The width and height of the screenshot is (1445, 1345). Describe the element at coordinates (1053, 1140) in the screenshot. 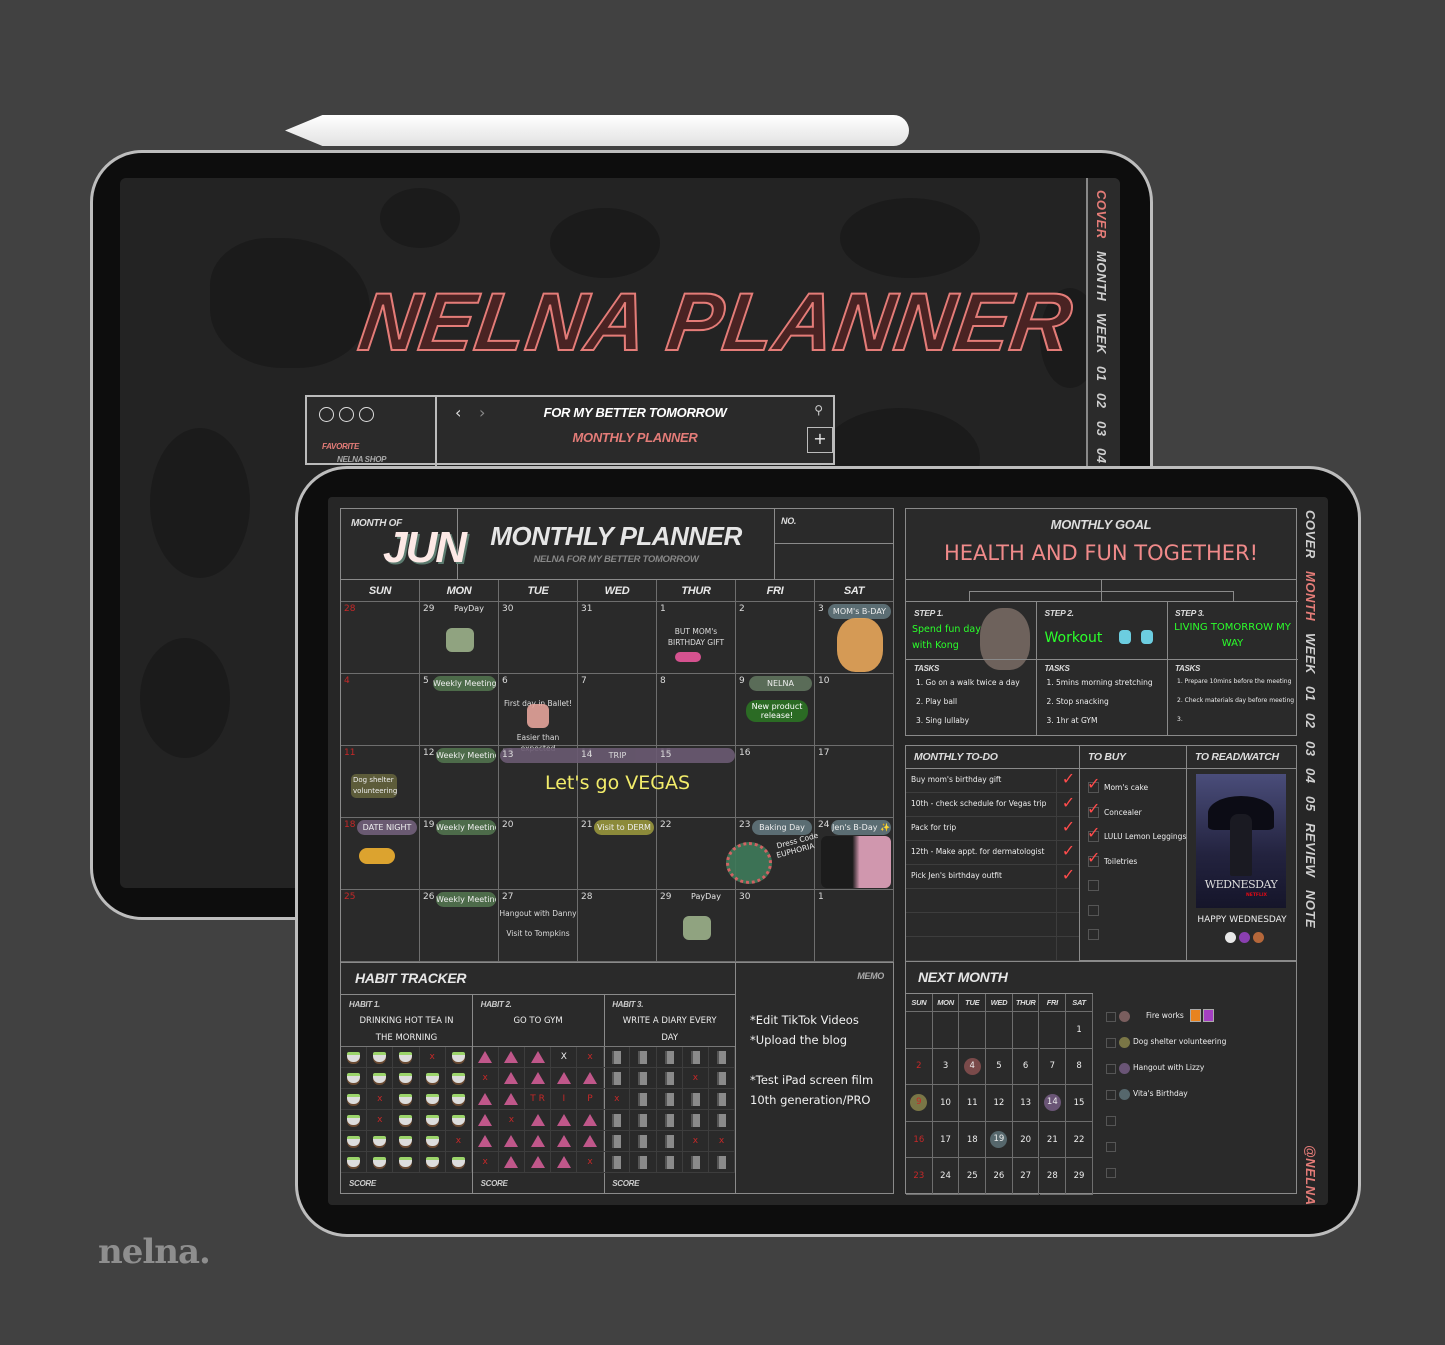

I see `mini-day: 21` at that location.